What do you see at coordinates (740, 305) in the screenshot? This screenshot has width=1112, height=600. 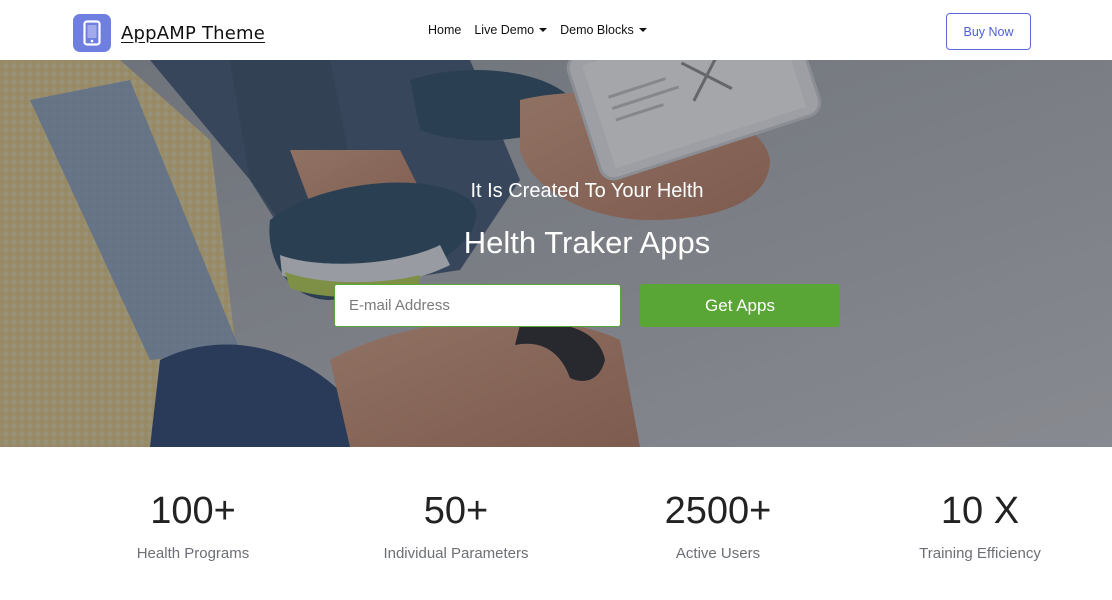 I see `get-apps-button: Get Apps` at bounding box center [740, 305].